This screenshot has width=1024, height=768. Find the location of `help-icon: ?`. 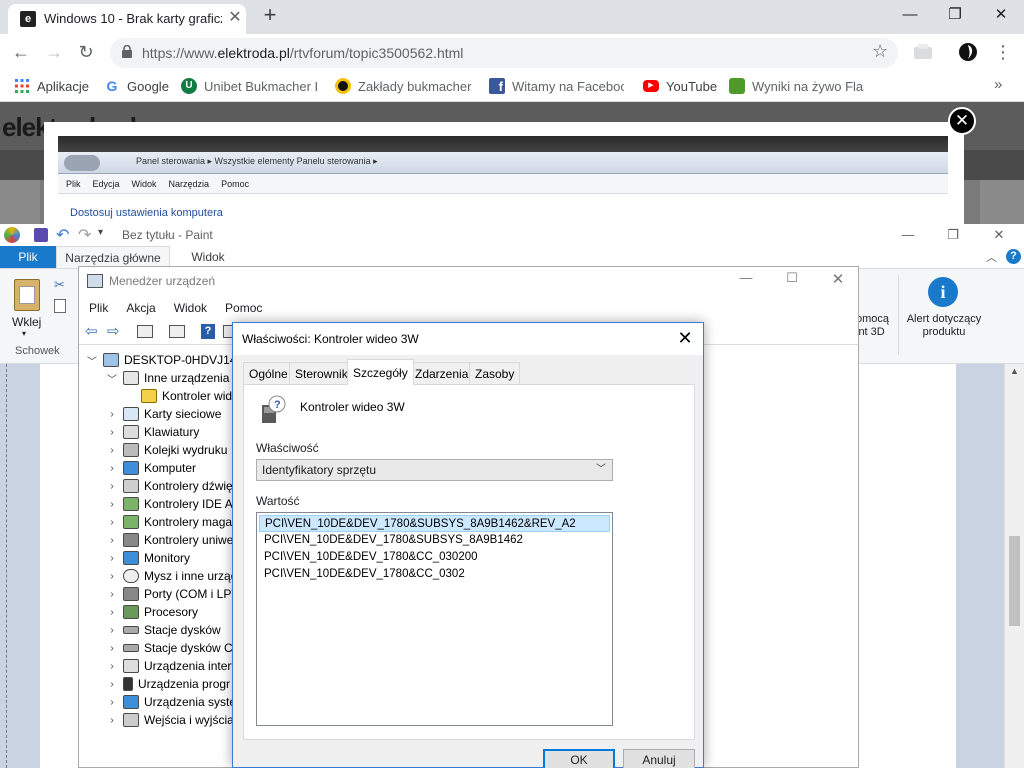

help-icon: ? is located at coordinates (1013, 256).